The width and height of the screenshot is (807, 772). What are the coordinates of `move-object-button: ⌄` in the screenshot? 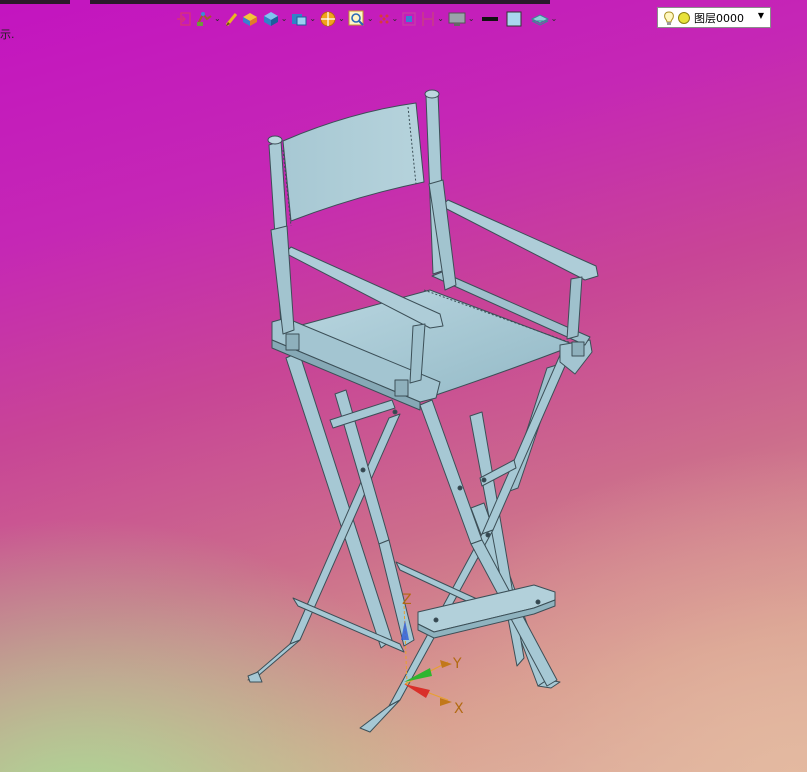 It's located at (208, 19).